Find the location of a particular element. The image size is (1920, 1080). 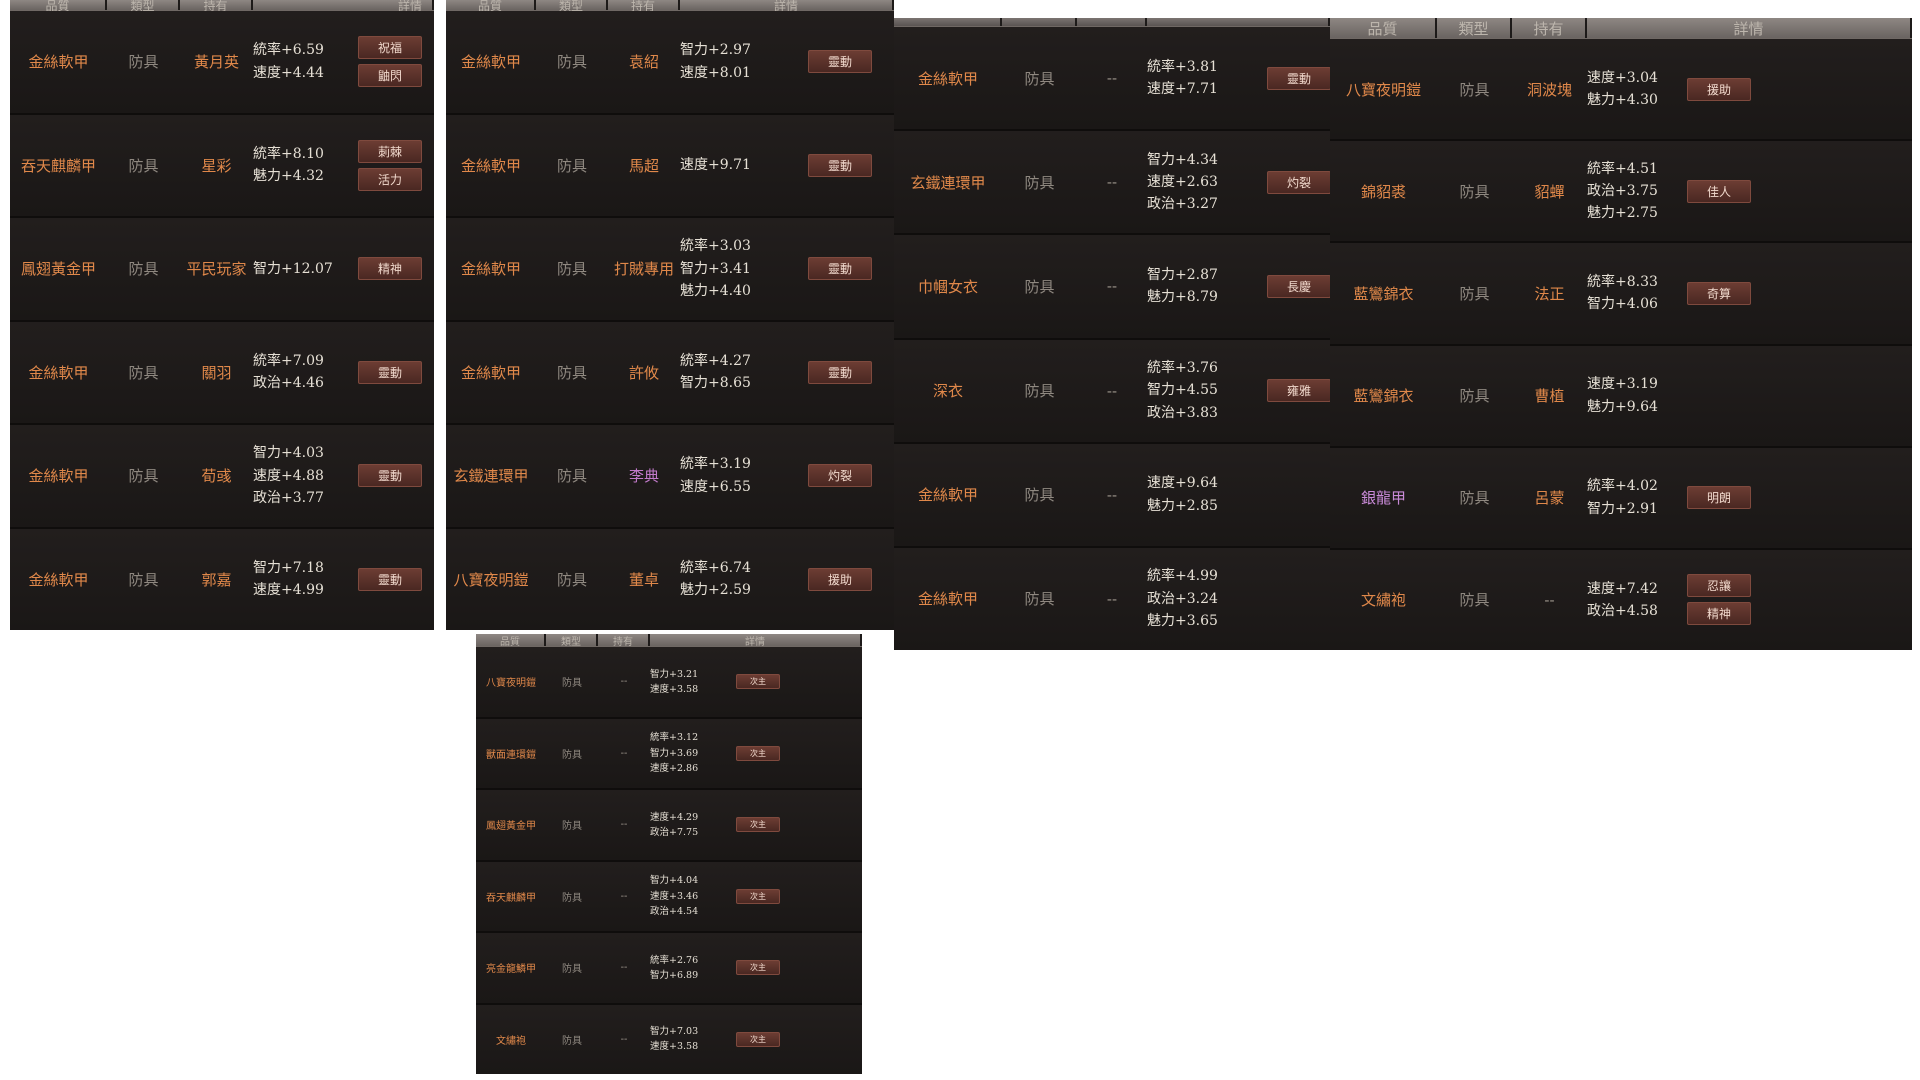

skill-tag: 雍雅 is located at coordinates (1298, 391).